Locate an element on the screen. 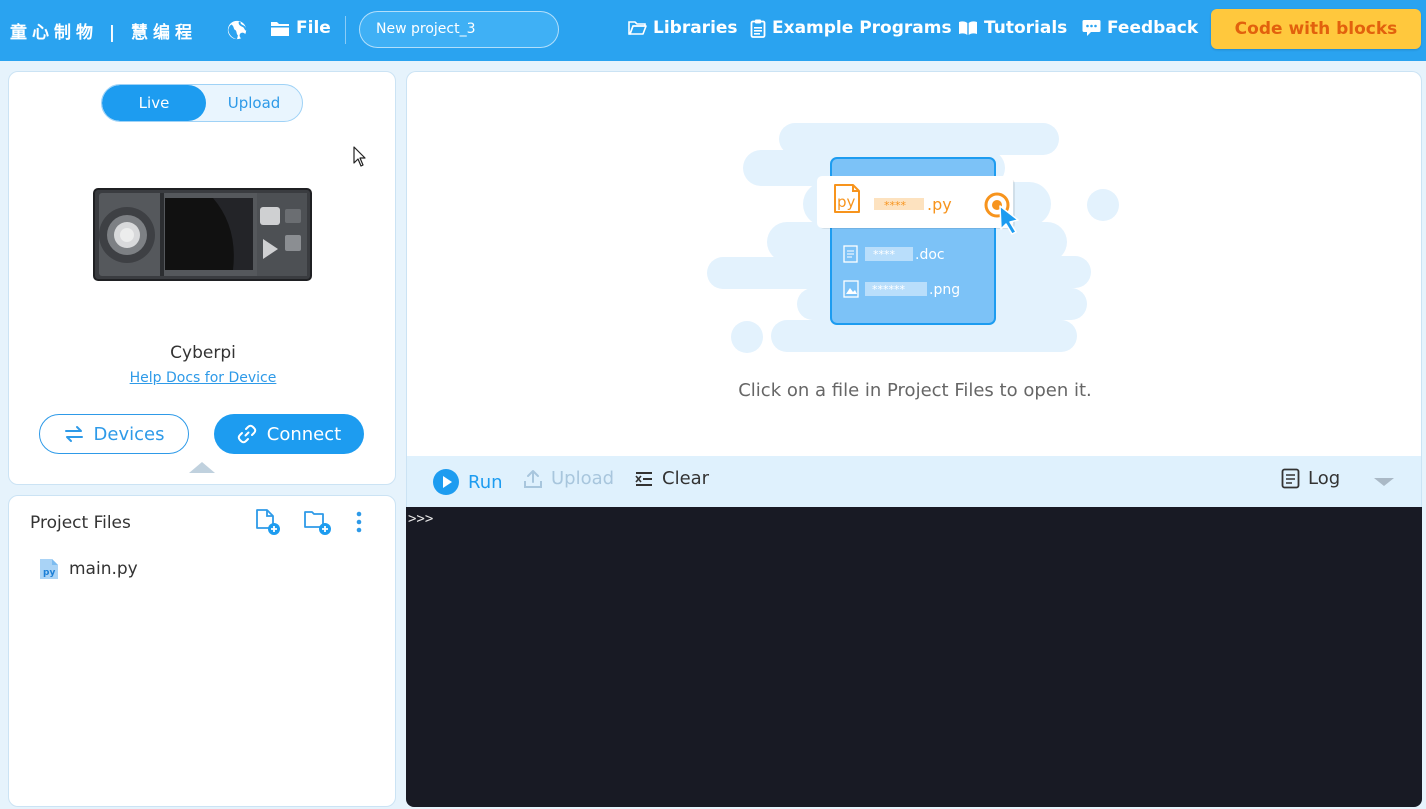 Image resolution: width=1426 pixels, height=809 pixels. mode-toggle: Live Upload is located at coordinates (202, 103).